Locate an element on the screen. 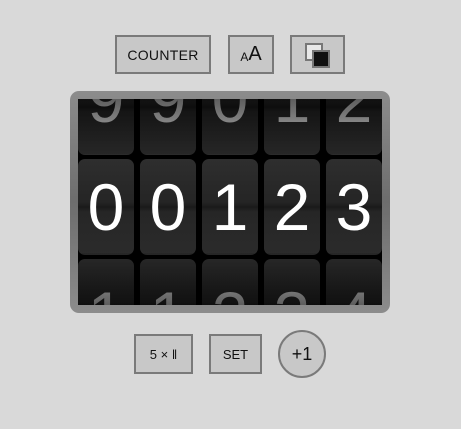  counter-mode-button: COUNTER is located at coordinates (163, 54).